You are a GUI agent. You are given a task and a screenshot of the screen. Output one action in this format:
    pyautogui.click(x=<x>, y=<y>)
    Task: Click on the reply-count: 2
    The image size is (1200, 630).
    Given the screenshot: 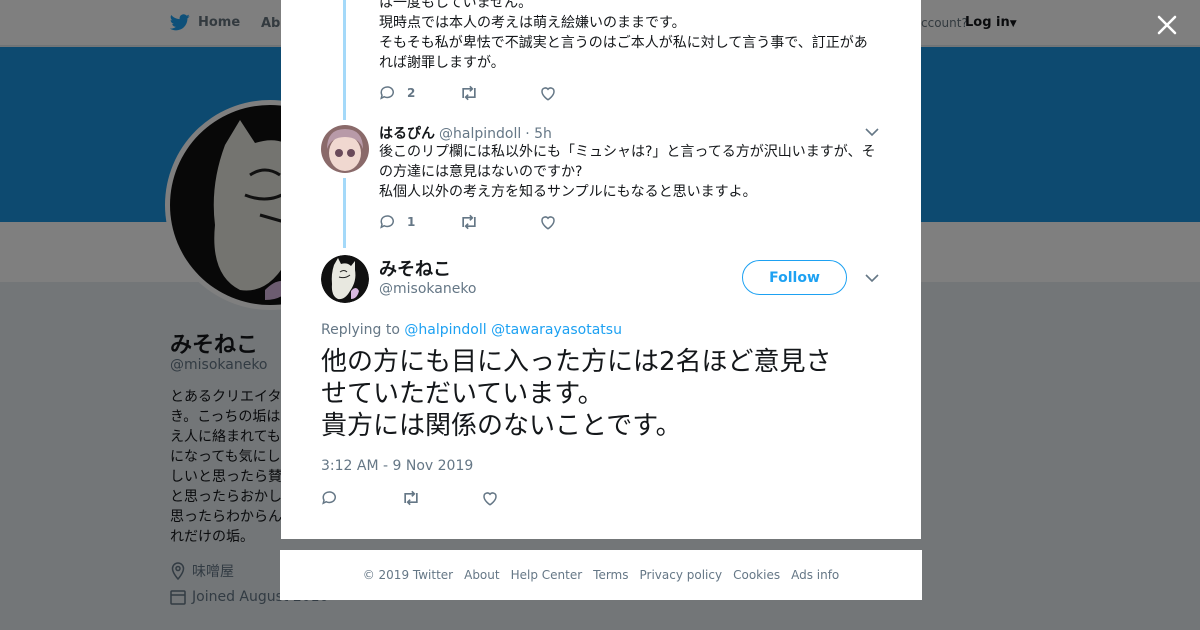 What is the action you would take?
    pyautogui.click(x=411, y=93)
    